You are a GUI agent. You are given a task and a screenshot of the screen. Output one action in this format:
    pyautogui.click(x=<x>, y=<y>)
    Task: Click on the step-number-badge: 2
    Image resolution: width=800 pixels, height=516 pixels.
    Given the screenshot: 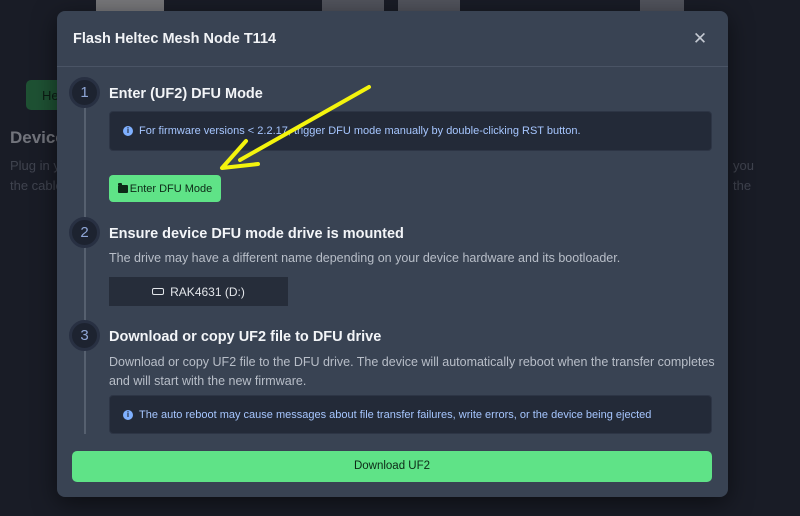 What is the action you would take?
    pyautogui.click(x=84, y=232)
    